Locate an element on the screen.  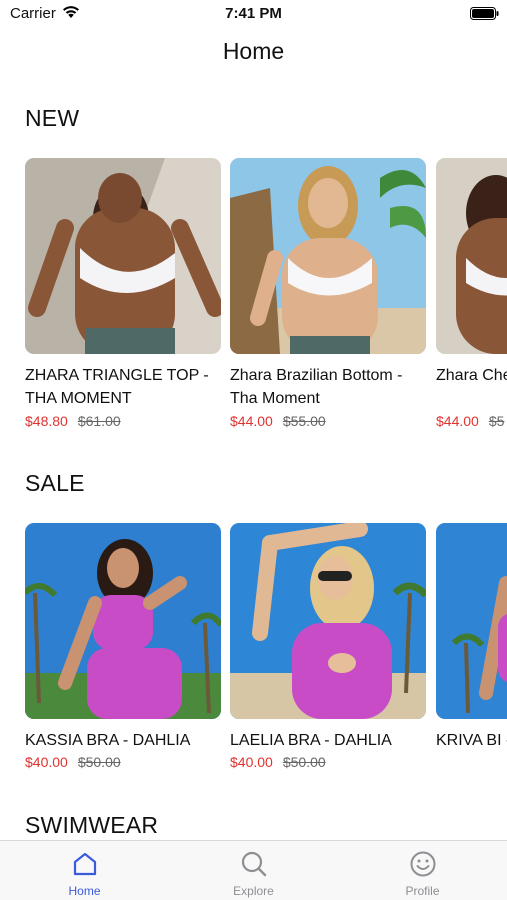
product-name: Zhara Brazilian Bottom - Tha Moment is located at coordinates (330, 387).